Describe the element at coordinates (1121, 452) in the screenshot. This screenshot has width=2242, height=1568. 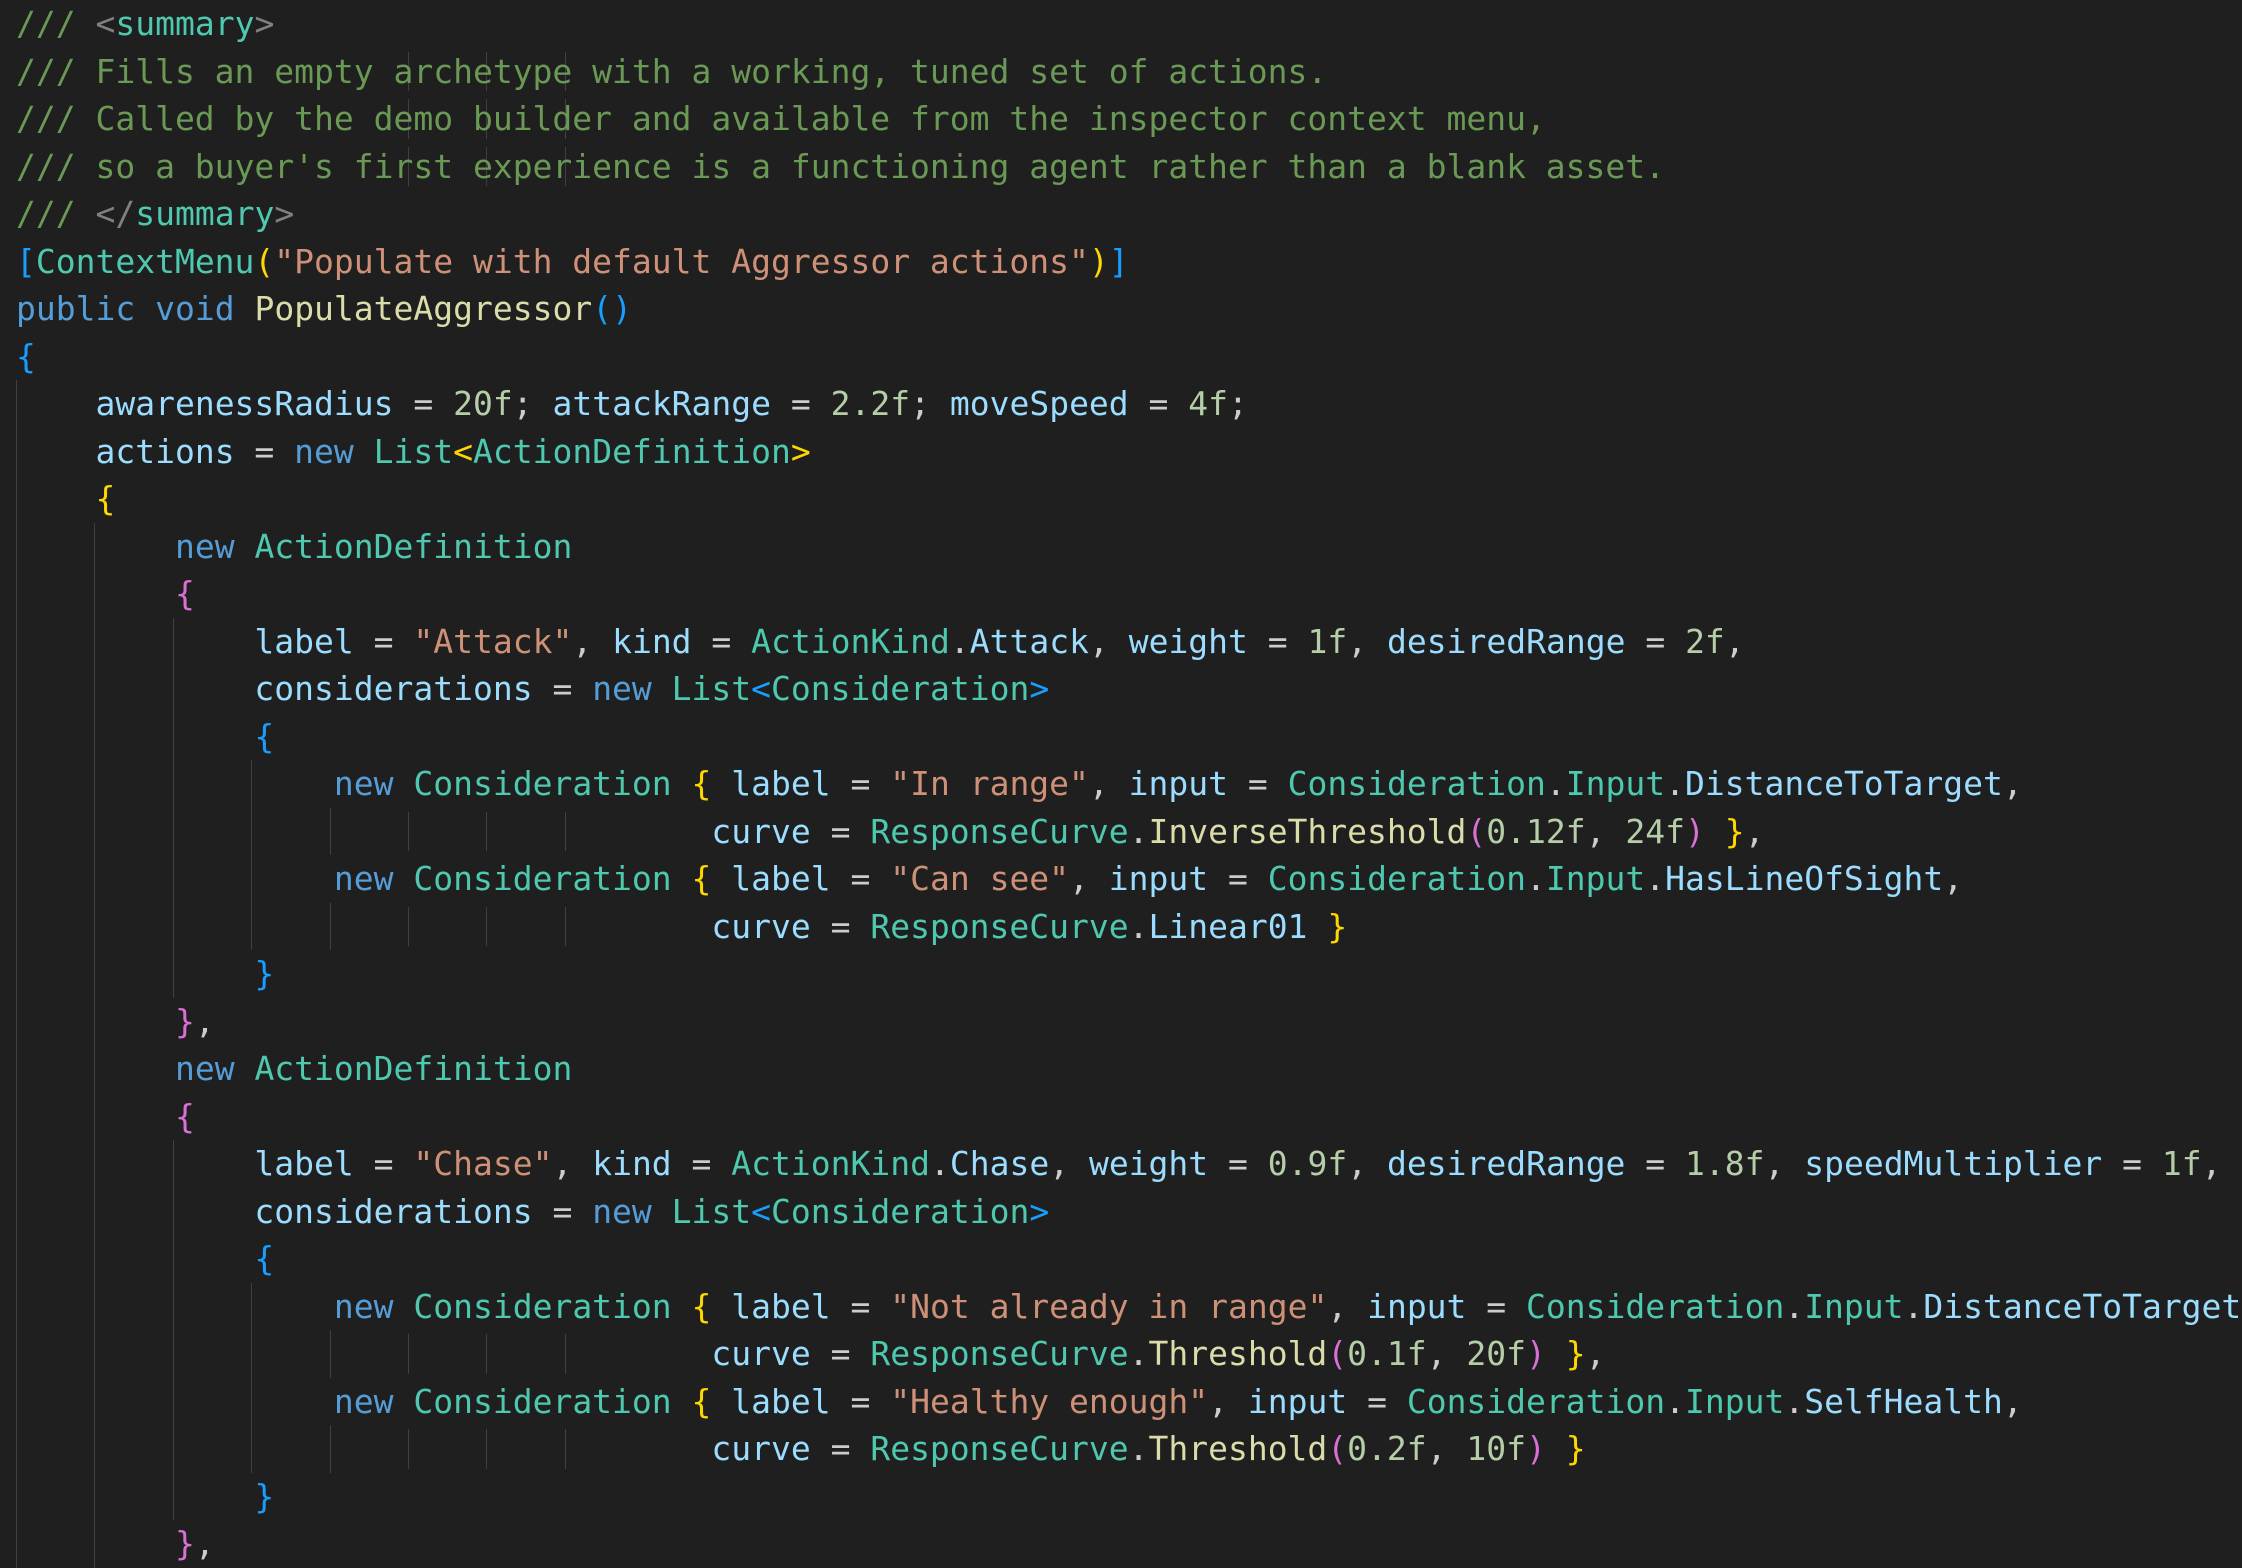
I see `code-line: actions = new List<ActionDefinition>` at that location.